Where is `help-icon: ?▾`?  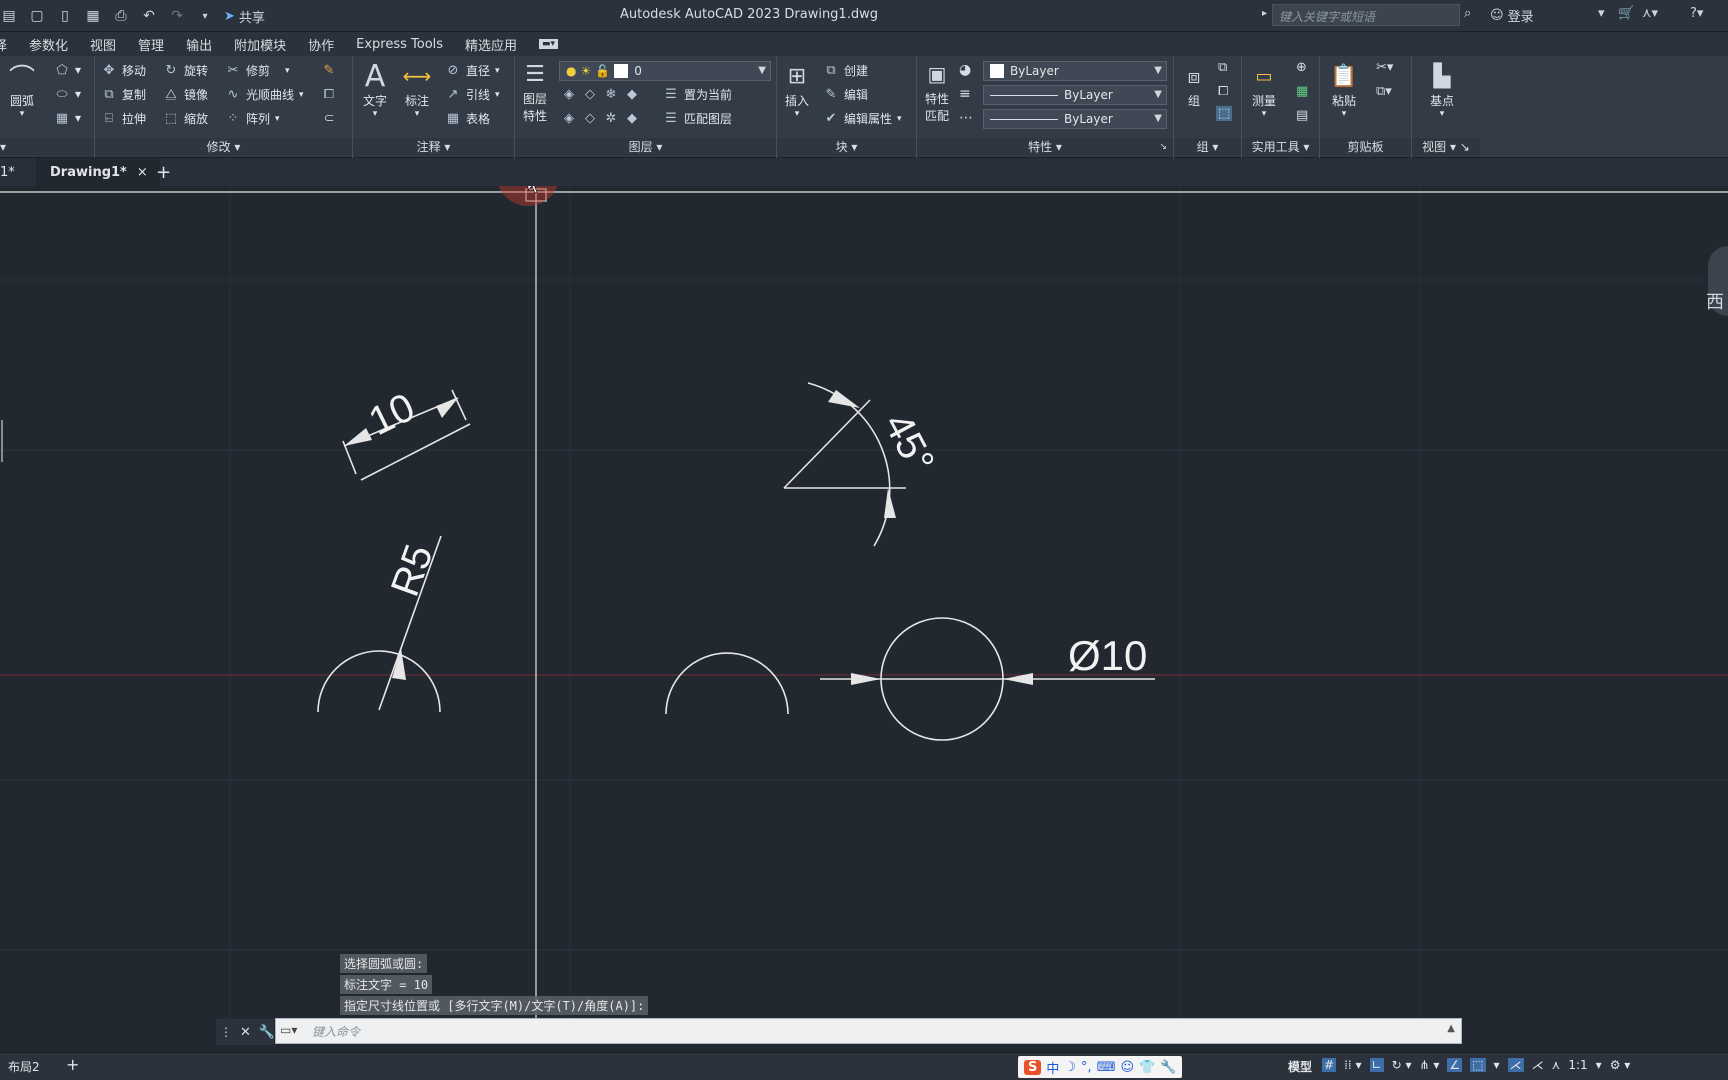 help-icon: ?▾ is located at coordinates (1696, 13).